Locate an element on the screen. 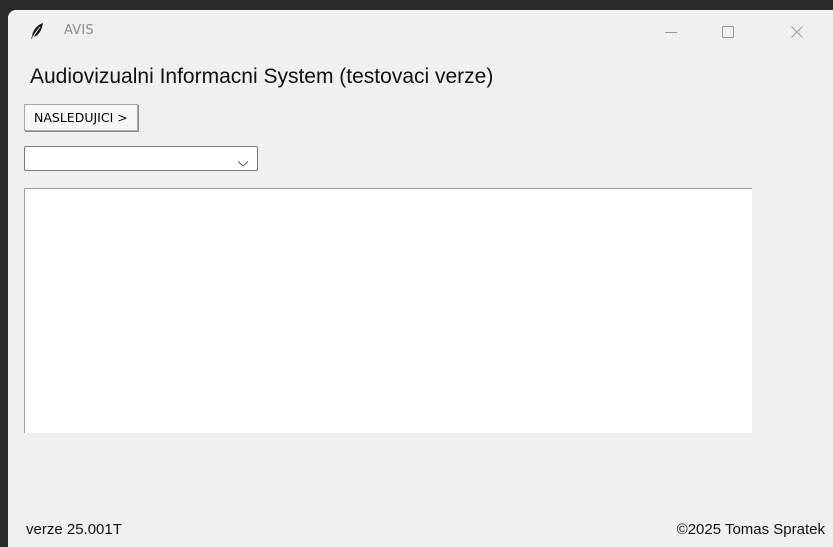  feather-icon is located at coordinates (37, 31).